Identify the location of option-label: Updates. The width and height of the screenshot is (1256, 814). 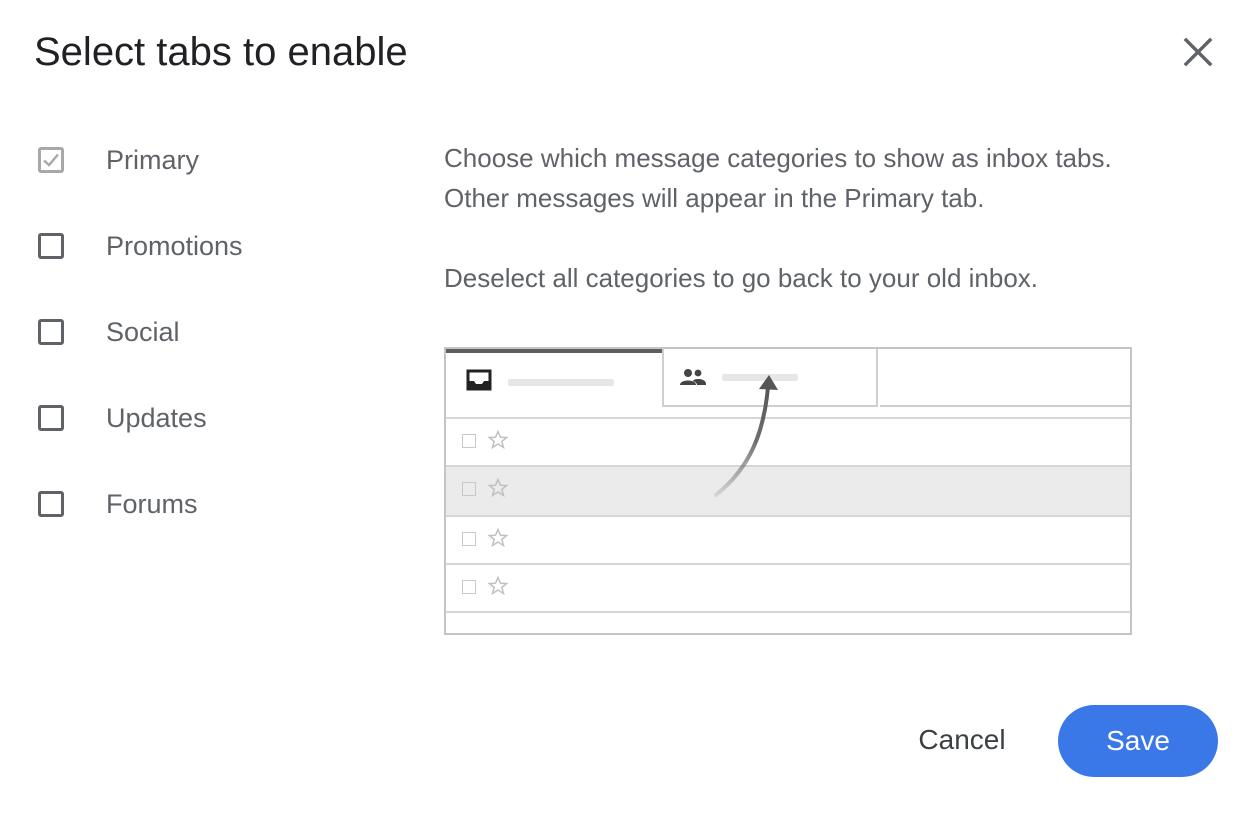
(156, 417).